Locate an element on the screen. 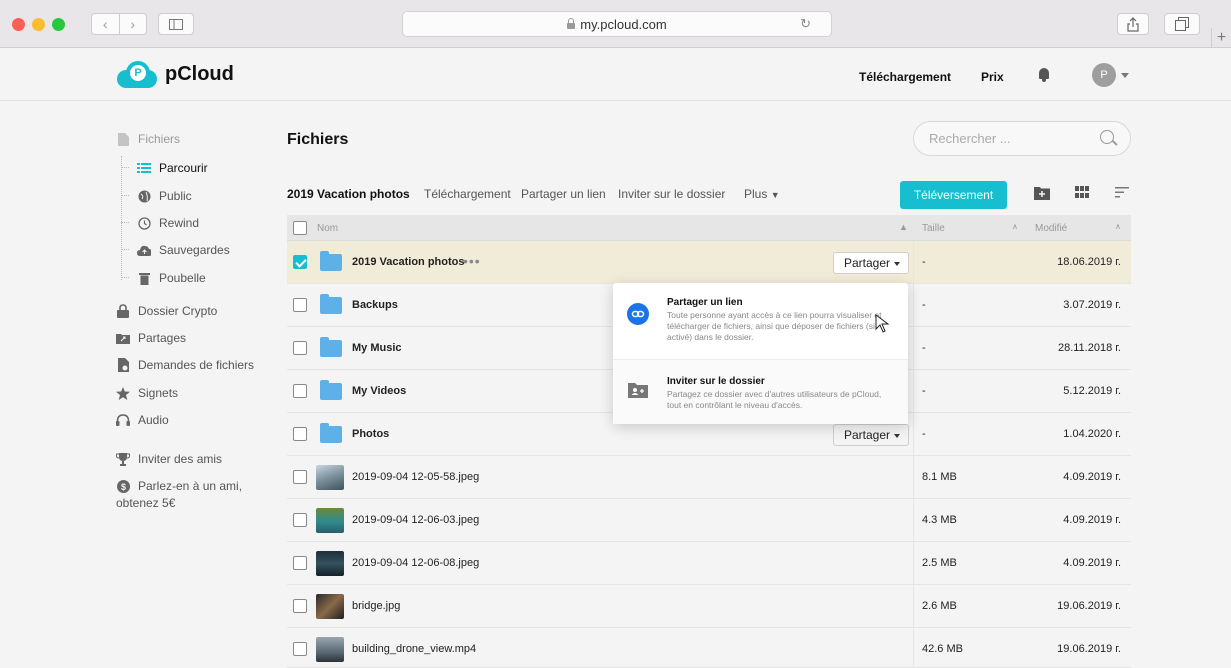  sidebar-item-trash: Poubelle is located at coordinates (171, 278).